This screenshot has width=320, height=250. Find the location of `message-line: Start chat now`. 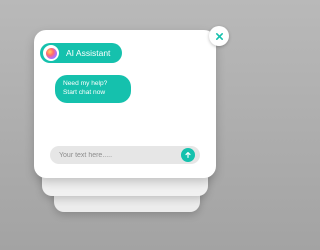

message-line: Start chat now is located at coordinates (84, 92).